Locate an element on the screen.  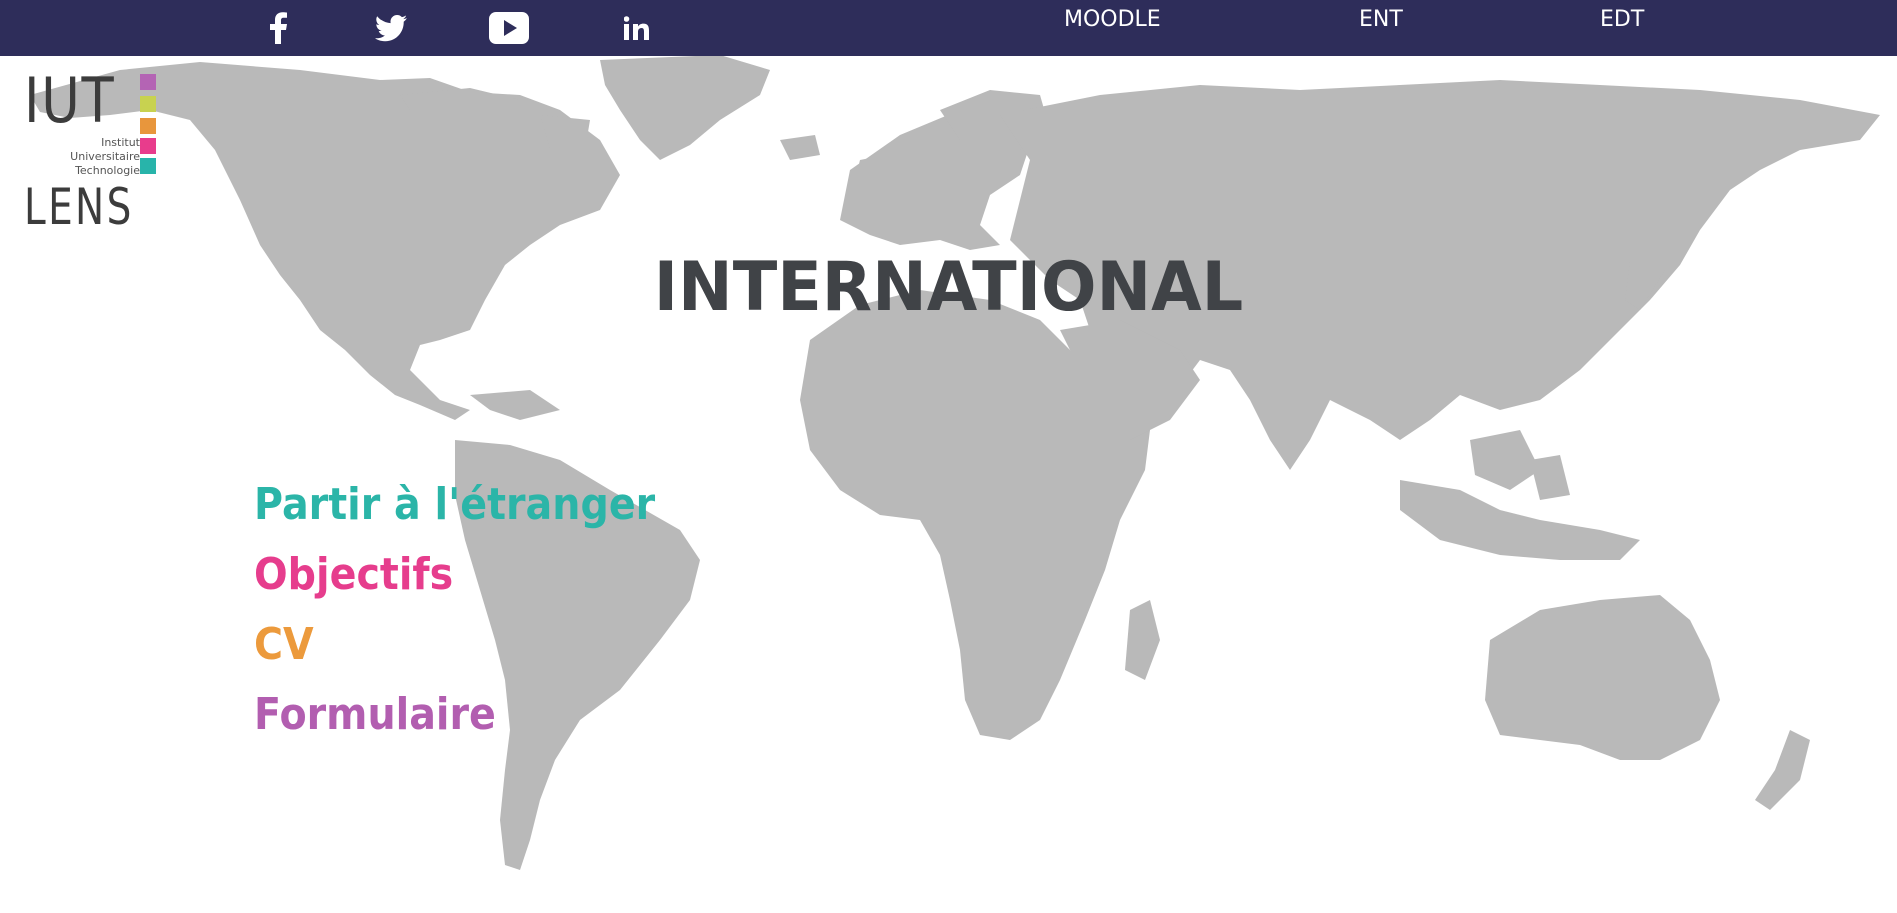
australia-shape is located at coordinates (1602, 677).